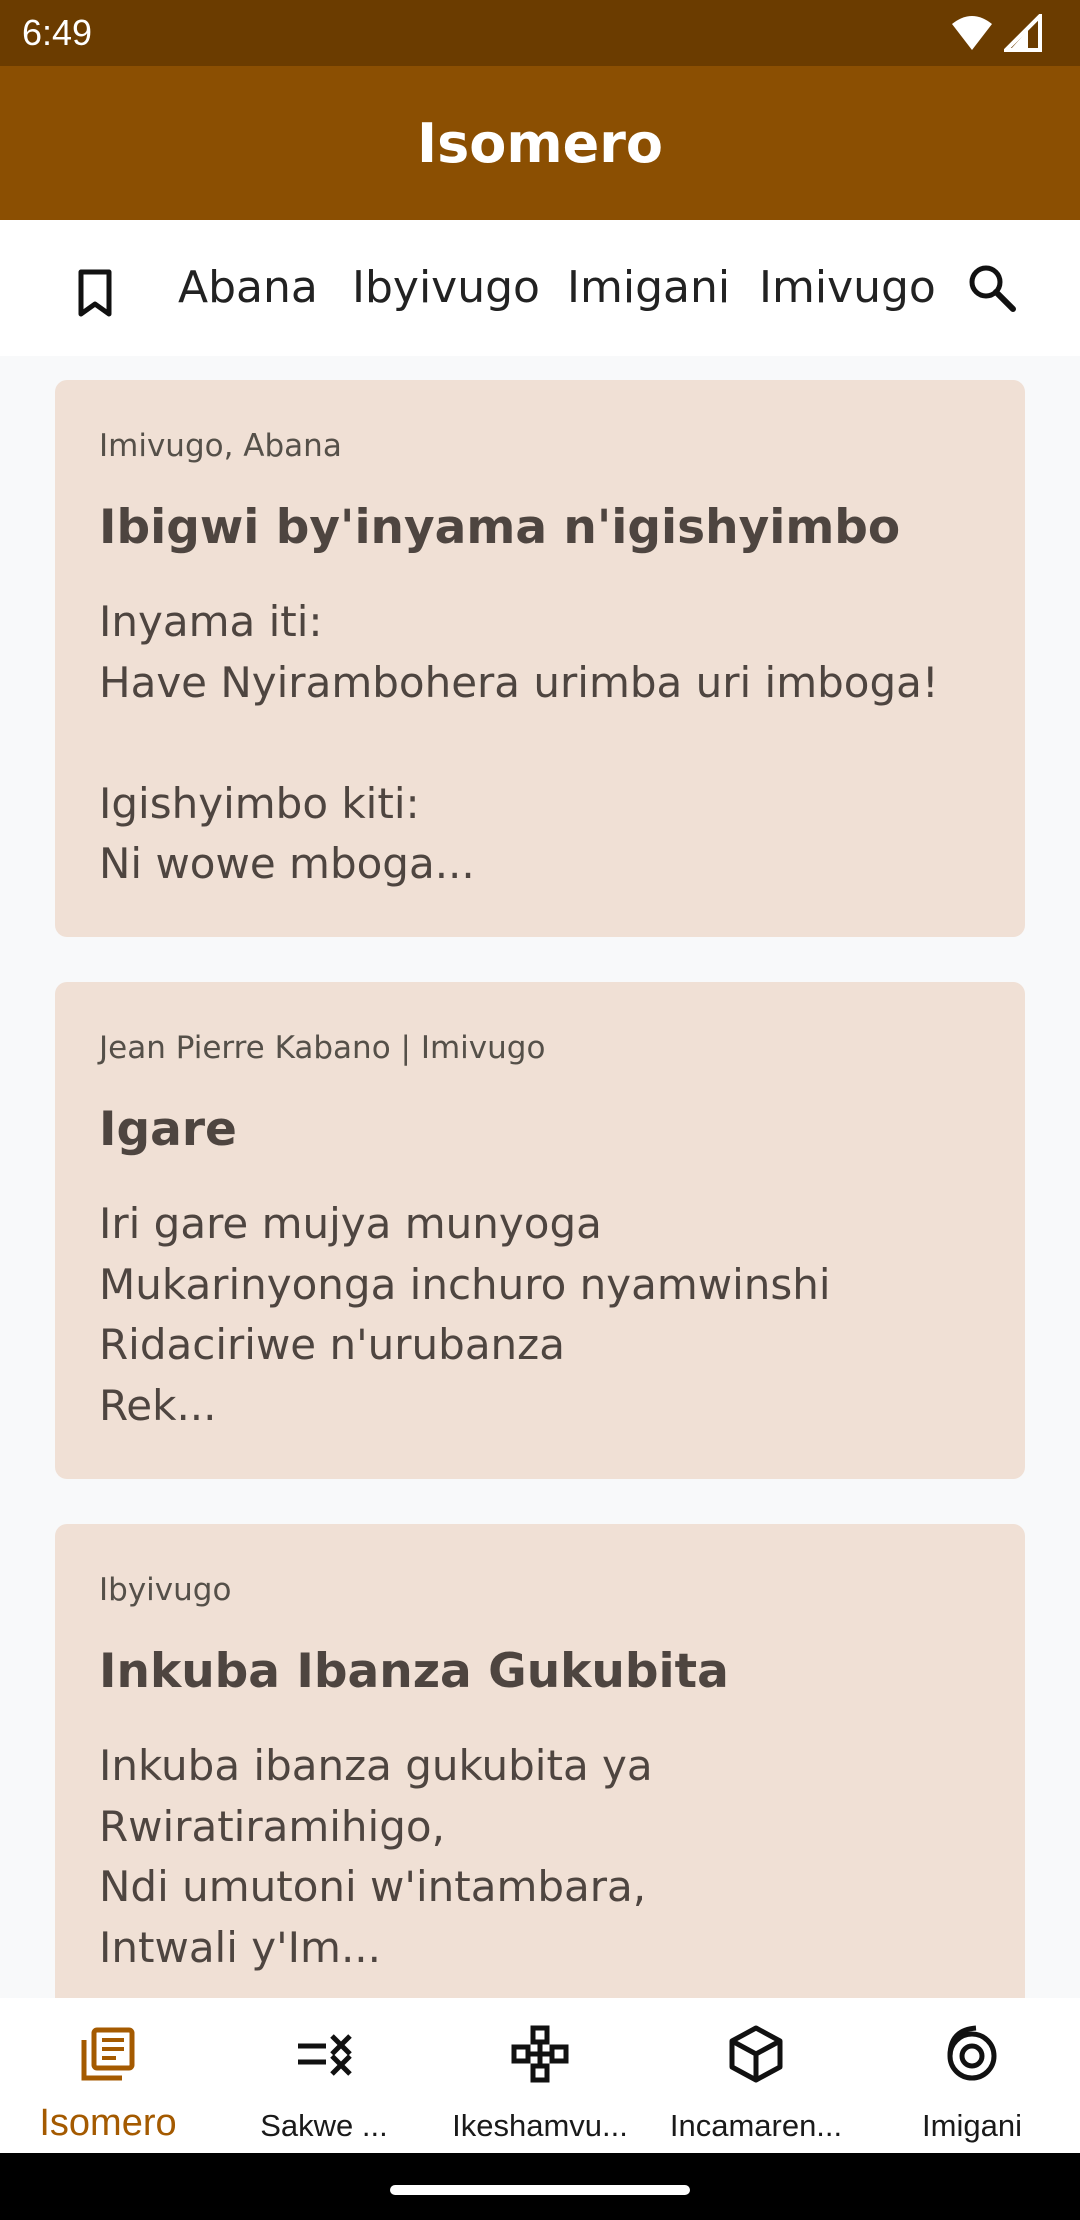 This screenshot has height=2220, width=1080. What do you see at coordinates (996, 33) in the screenshot?
I see `status-icons` at bounding box center [996, 33].